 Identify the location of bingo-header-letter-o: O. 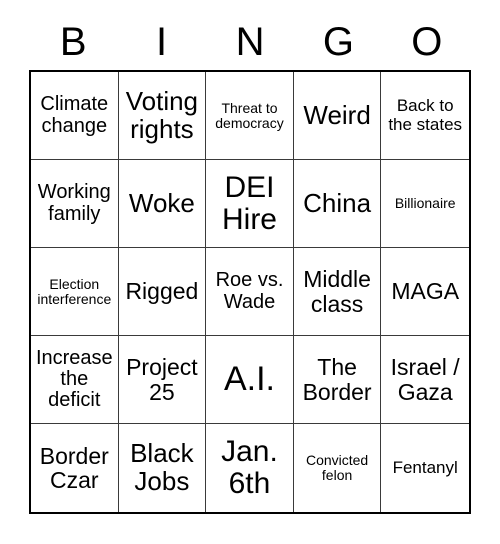
(427, 42).